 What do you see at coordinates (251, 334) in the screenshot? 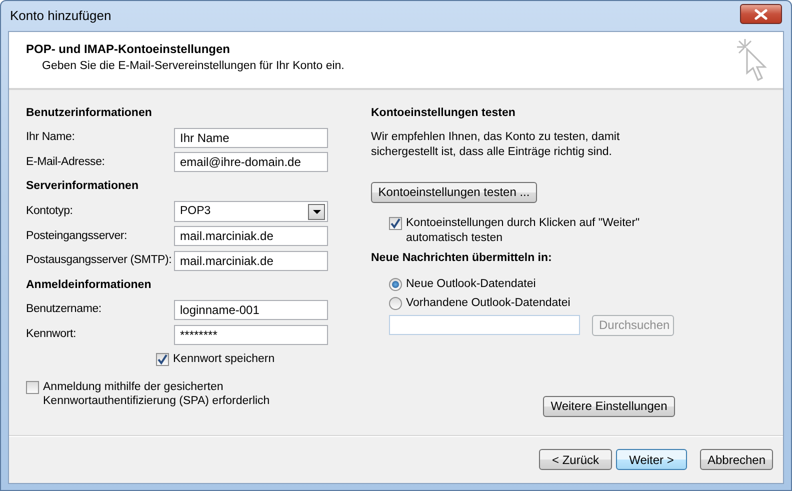
I see `input-field: ********` at bounding box center [251, 334].